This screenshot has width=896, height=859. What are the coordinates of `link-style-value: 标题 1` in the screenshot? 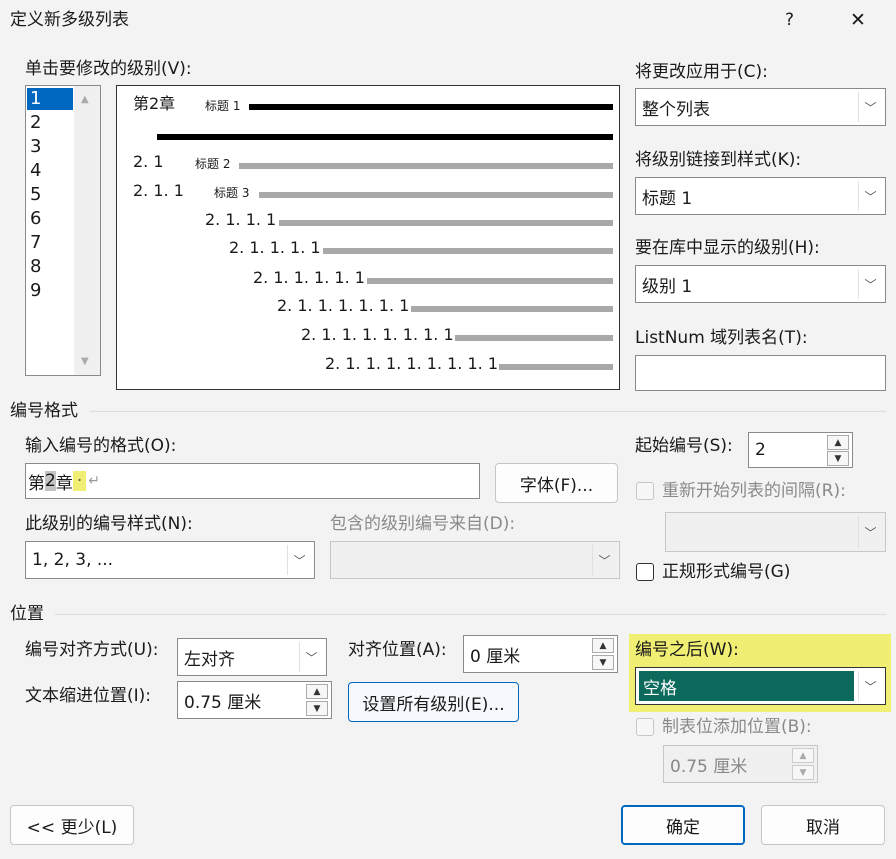 It's located at (667, 198).